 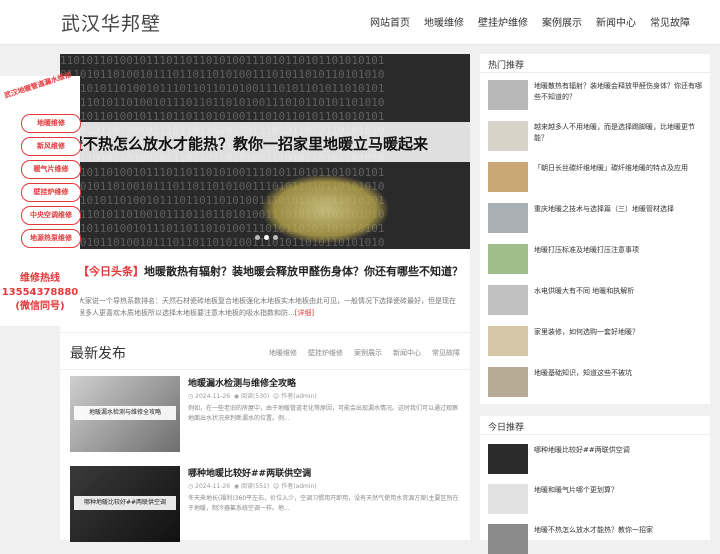 I want to click on hot-item-title: 地暖基础知识，知道这些不被坑, so click(x=621, y=373).